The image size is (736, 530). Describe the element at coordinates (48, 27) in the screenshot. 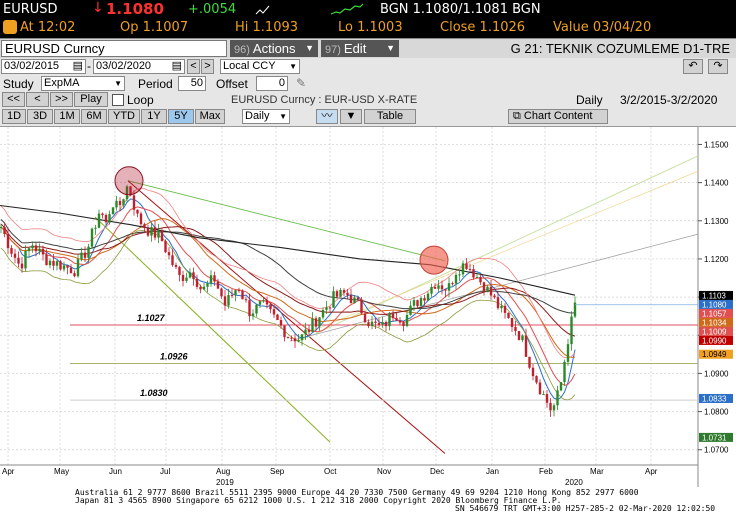

I see `quote-time: At 12:02` at that location.